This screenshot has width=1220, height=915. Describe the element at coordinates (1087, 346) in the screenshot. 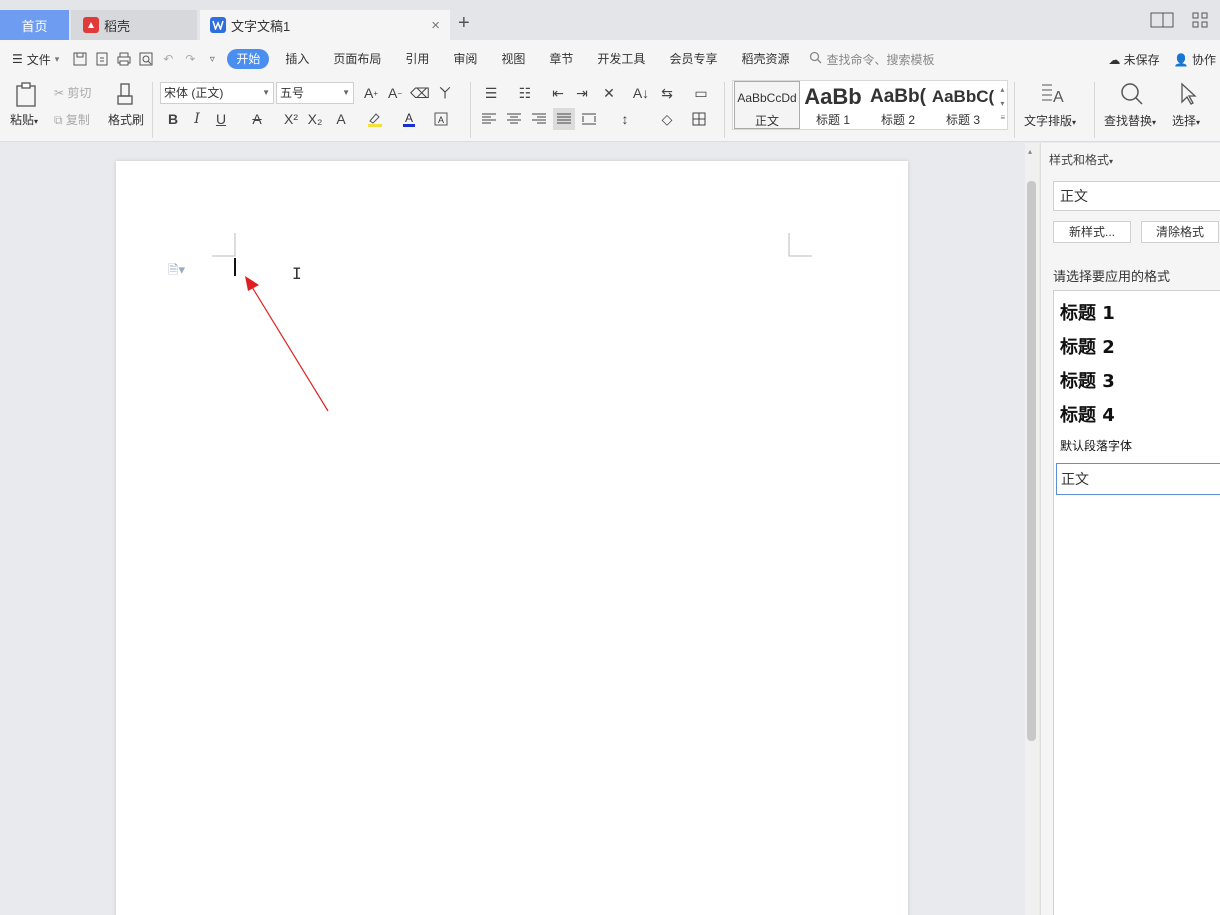

I see `style-list-item: 标题 2` at that location.